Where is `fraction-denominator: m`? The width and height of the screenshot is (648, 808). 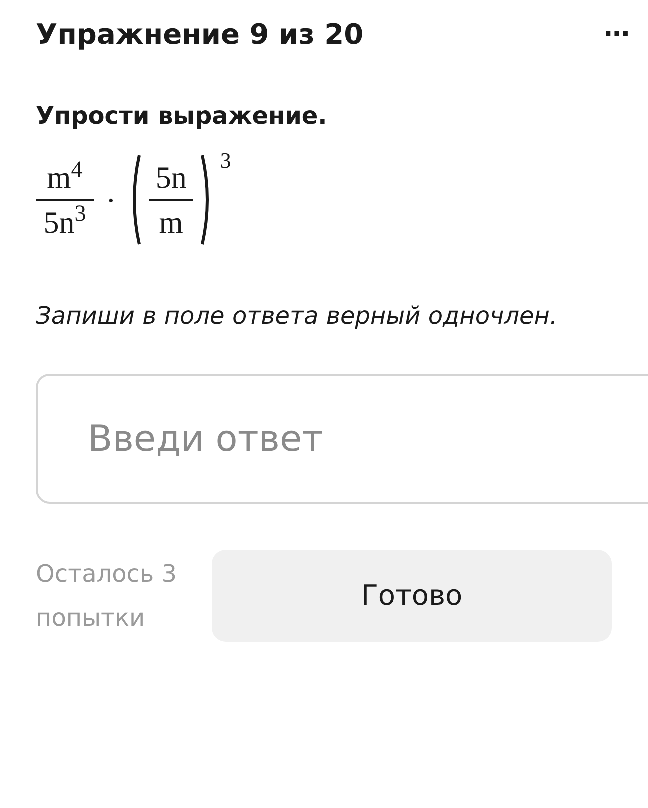 fraction-denominator: m is located at coordinates (171, 222).